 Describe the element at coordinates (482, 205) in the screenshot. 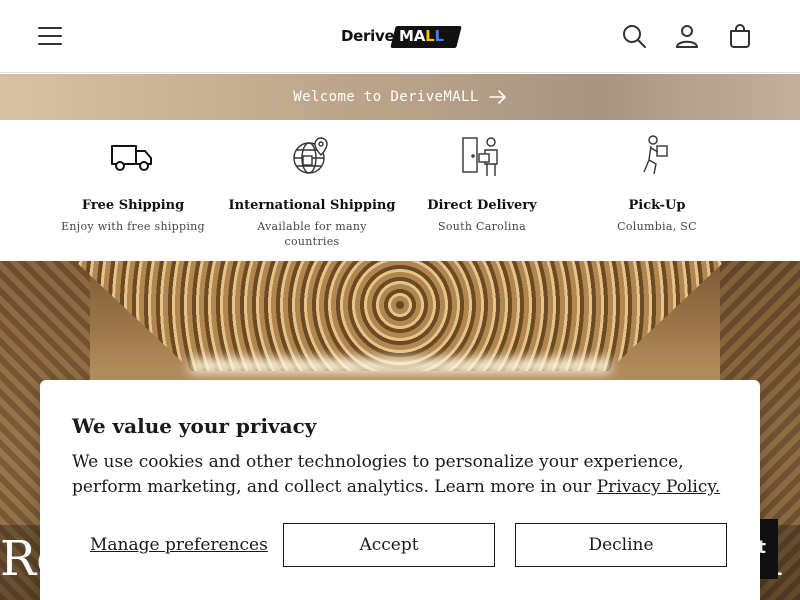

I see `feature-title: Direct Delivery` at that location.